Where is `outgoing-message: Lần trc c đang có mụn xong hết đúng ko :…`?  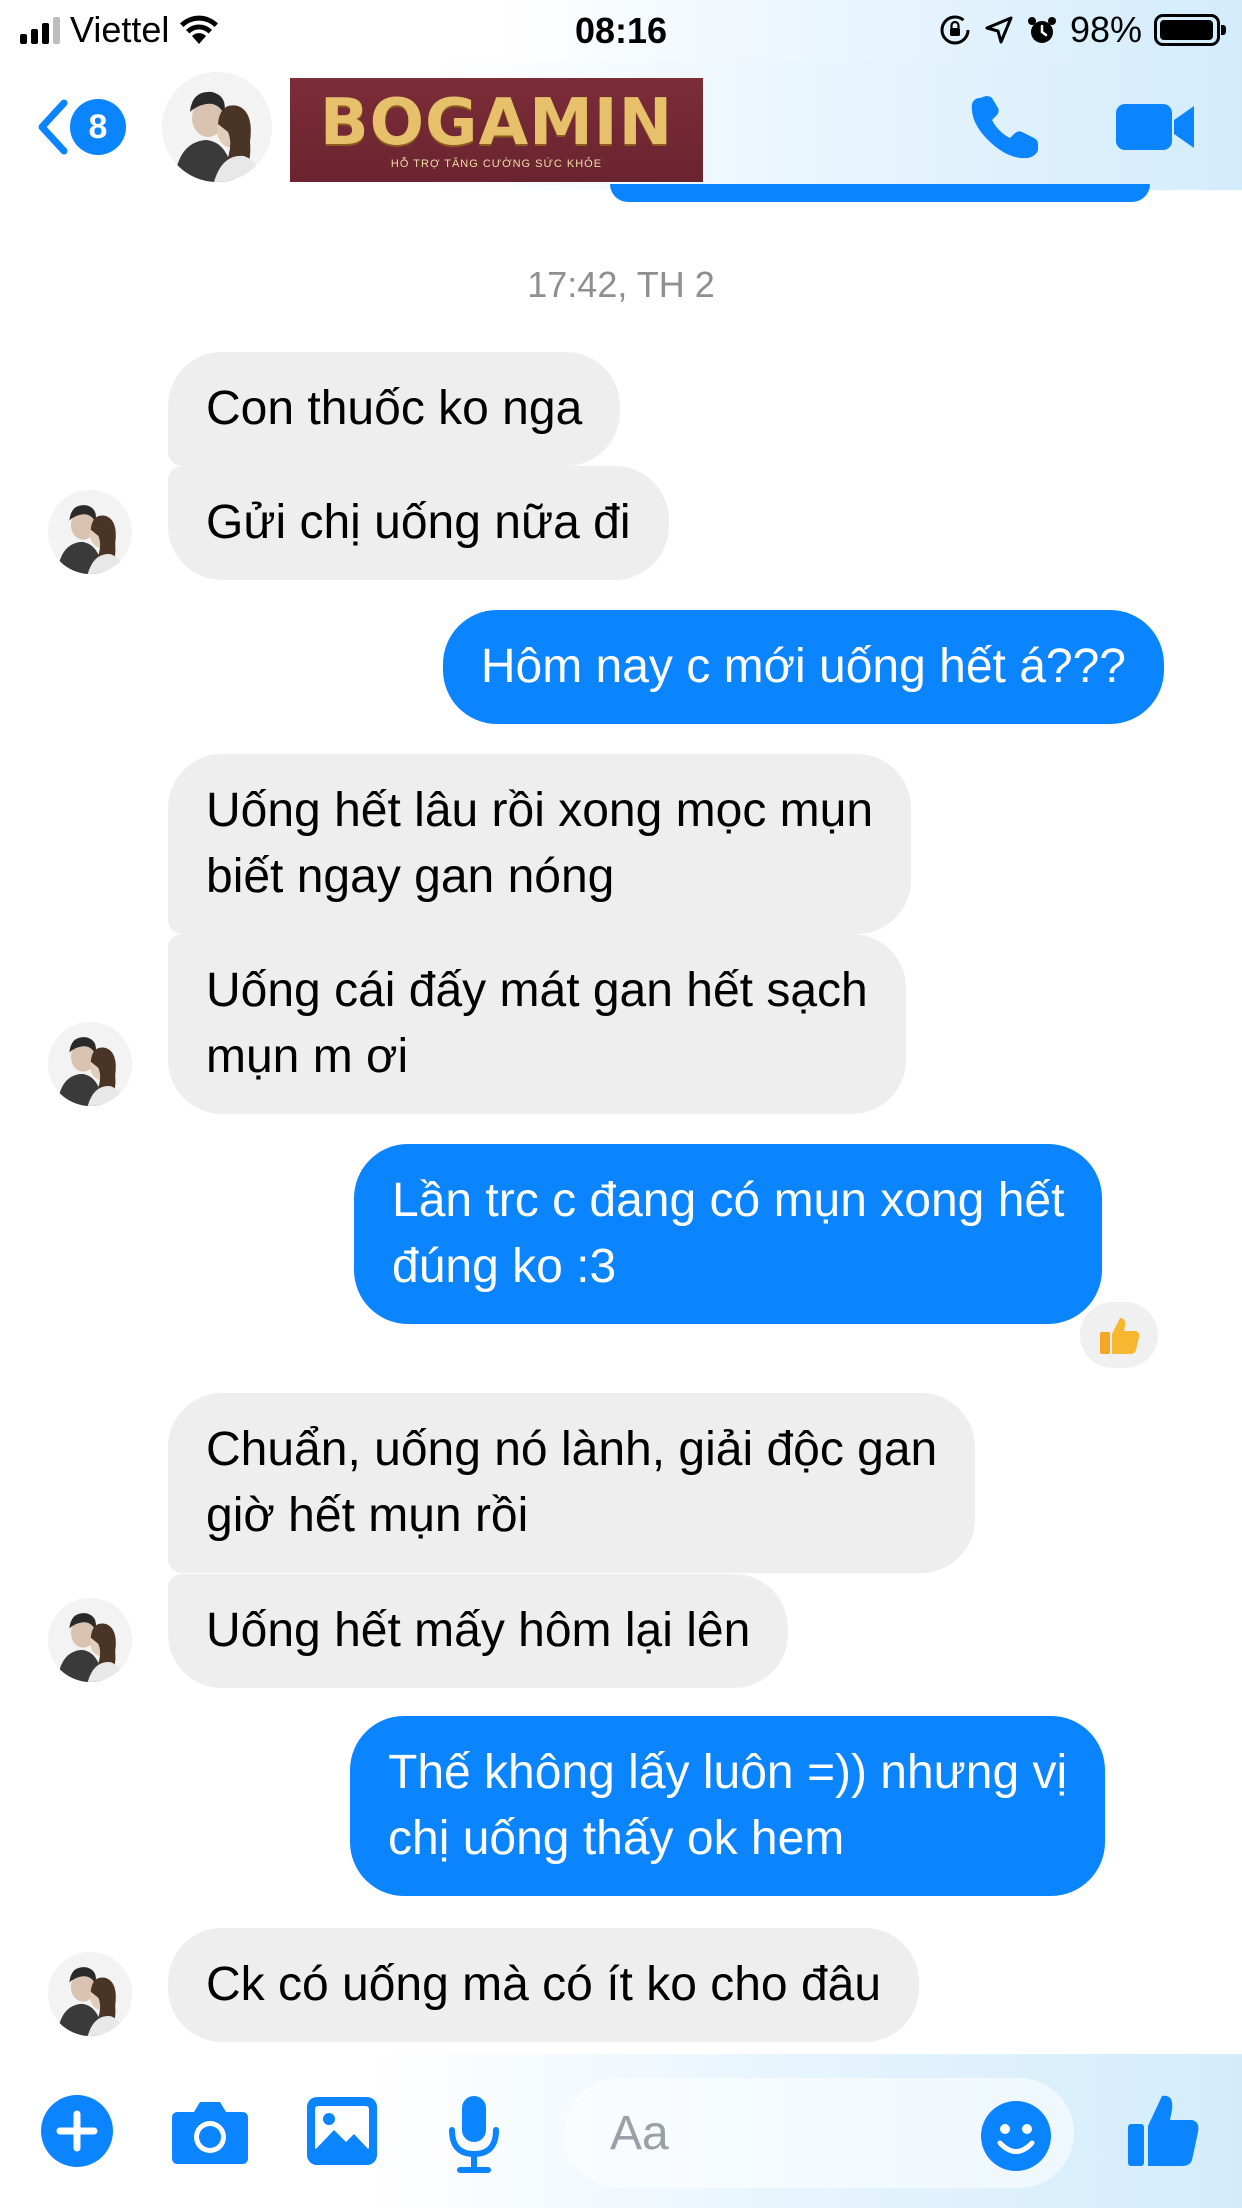 outgoing-message: Lần trc c đang có mụn xong hết đúng ko :… is located at coordinates (728, 1234).